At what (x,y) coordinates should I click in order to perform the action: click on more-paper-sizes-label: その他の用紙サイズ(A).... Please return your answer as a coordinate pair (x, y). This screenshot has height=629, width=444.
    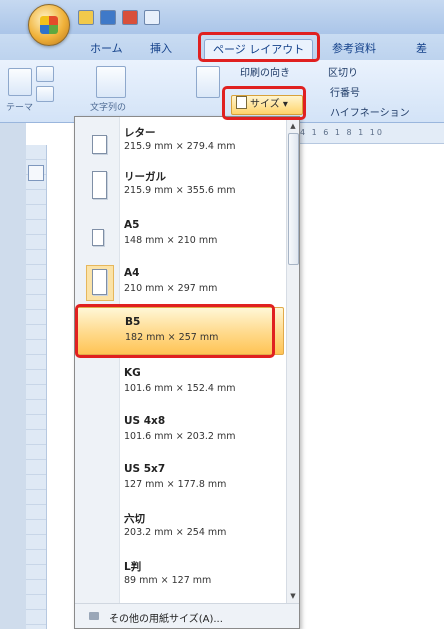
    Looking at the image, I should click on (166, 619).